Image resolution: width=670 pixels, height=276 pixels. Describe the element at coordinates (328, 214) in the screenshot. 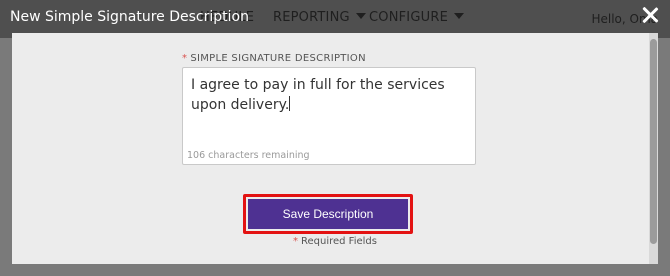

I see `save-description-button: Save Description` at that location.